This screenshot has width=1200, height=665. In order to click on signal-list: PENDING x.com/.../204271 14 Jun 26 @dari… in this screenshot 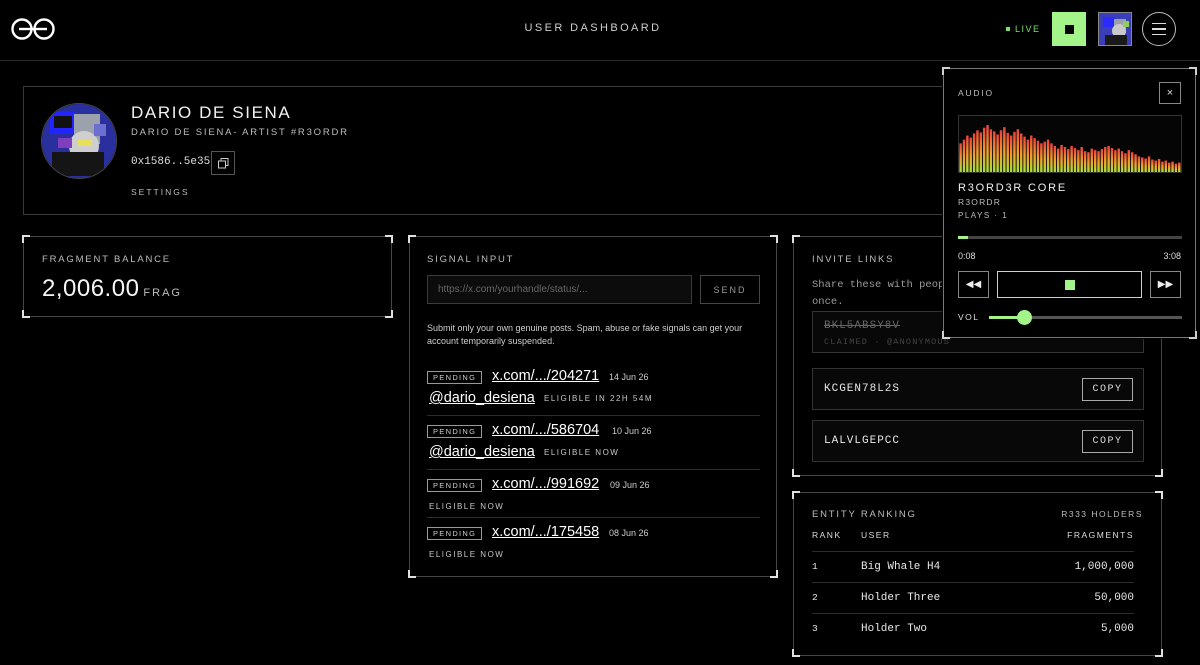, I will do `click(593, 464)`.